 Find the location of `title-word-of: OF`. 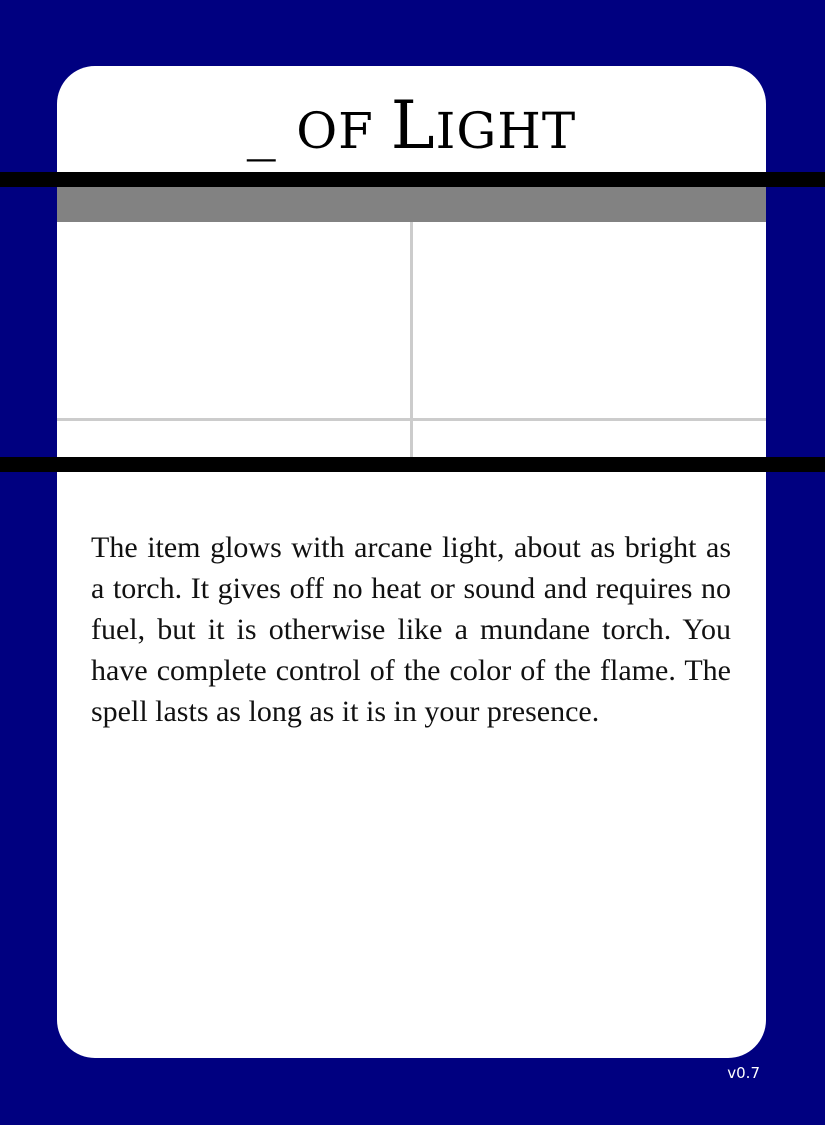

title-word-of: OF is located at coordinates (343, 131).